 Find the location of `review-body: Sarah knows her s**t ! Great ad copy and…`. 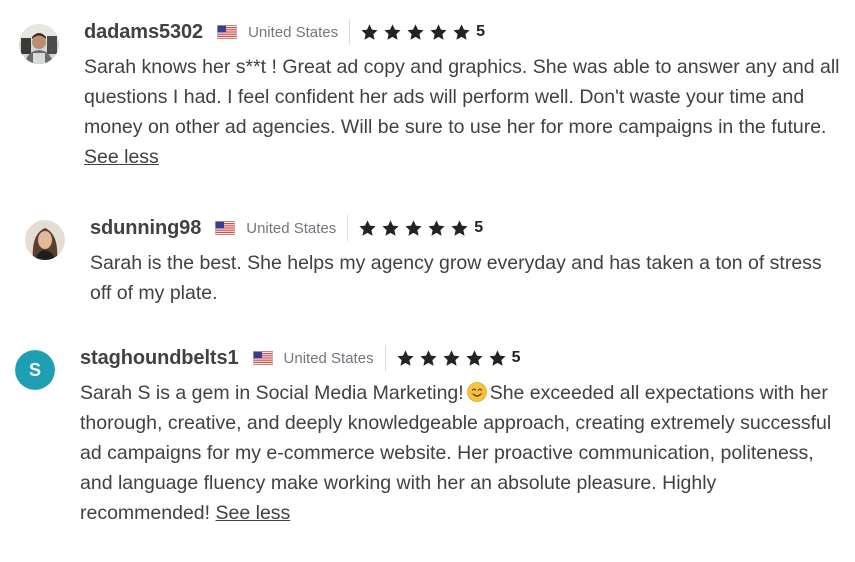

review-body: Sarah knows her s**t ! Great ad copy and… is located at coordinates (462, 97).